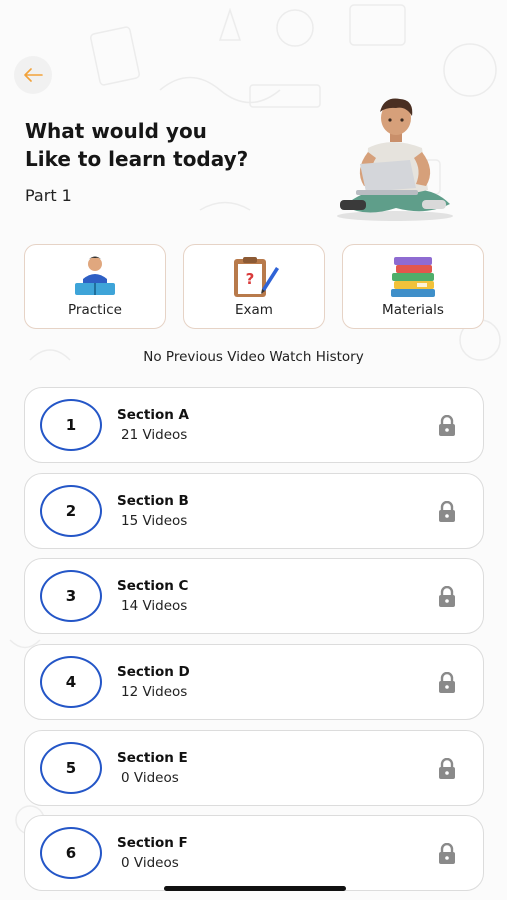 This screenshot has width=507, height=900. Describe the element at coordinates (154, 606) in the screenshot. I see `section-video-count: 14 Videos` at that location.